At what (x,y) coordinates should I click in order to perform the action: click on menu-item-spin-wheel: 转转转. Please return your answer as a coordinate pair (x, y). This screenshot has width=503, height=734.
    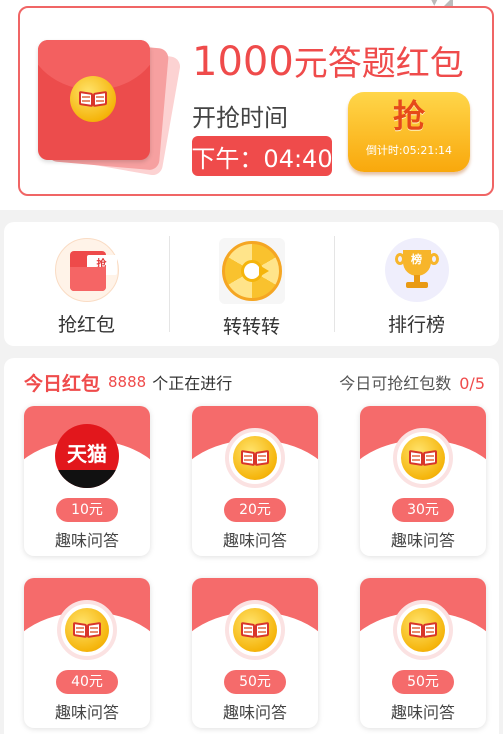
    Looking at the image, I should click on (251, 284).